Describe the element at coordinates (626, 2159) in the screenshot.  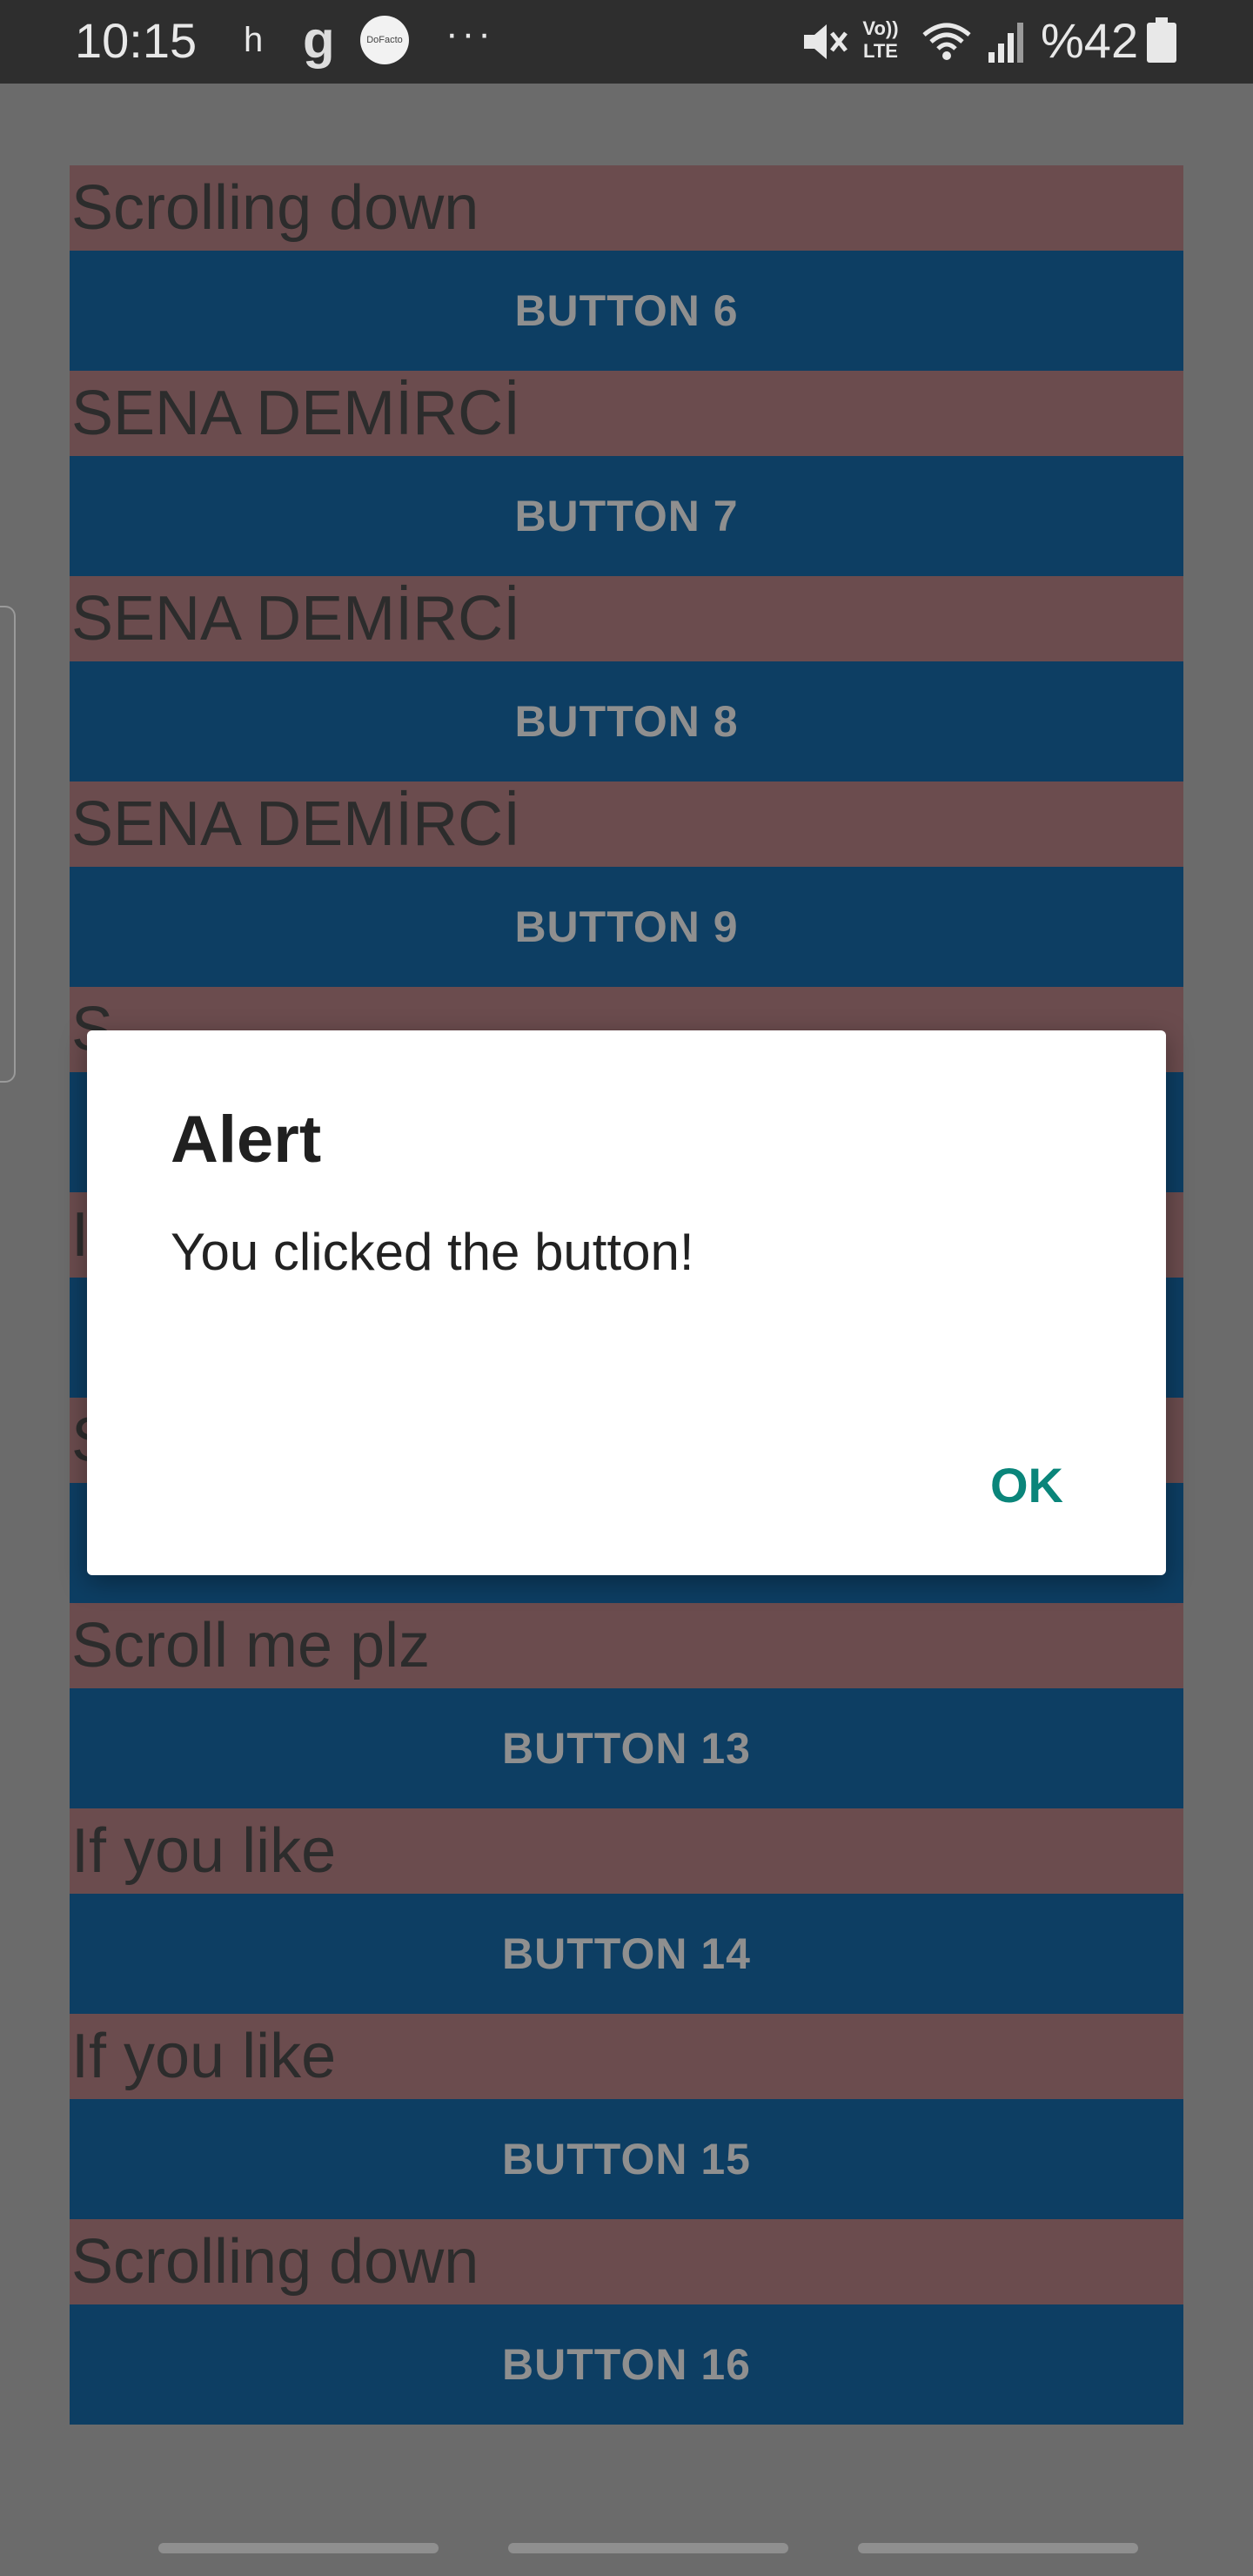
I see `button-15: BUTTON 15` at that location.